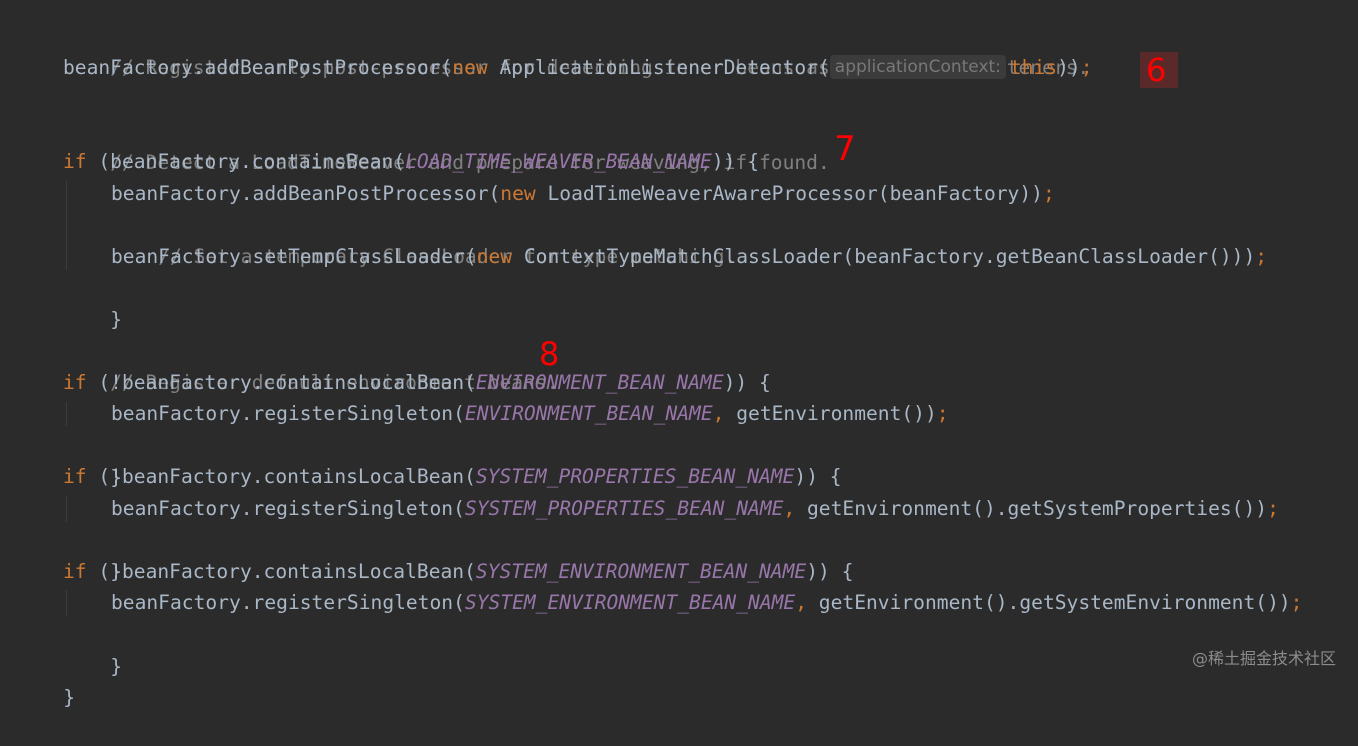 This screenshot has width=1358, height=746. Describe the element at coordinates (917, 67) in the screenshot. I see `parameter-hint: applicationContext:` at that location.